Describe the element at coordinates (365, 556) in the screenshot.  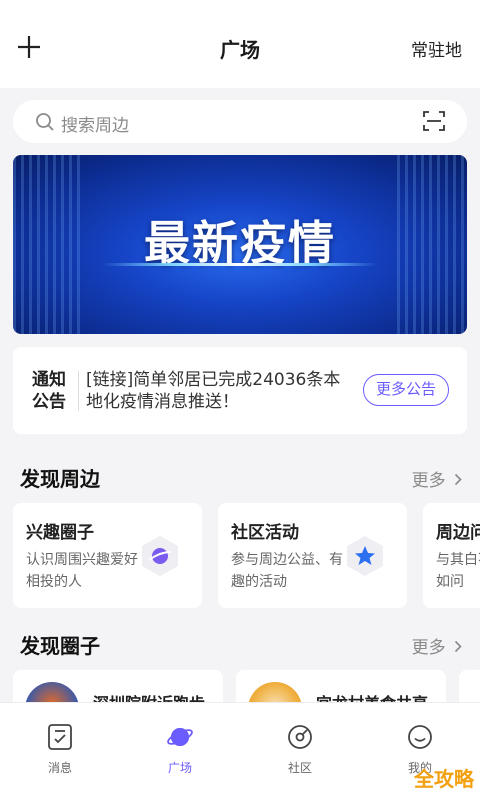
I see `star-icon` at that location.